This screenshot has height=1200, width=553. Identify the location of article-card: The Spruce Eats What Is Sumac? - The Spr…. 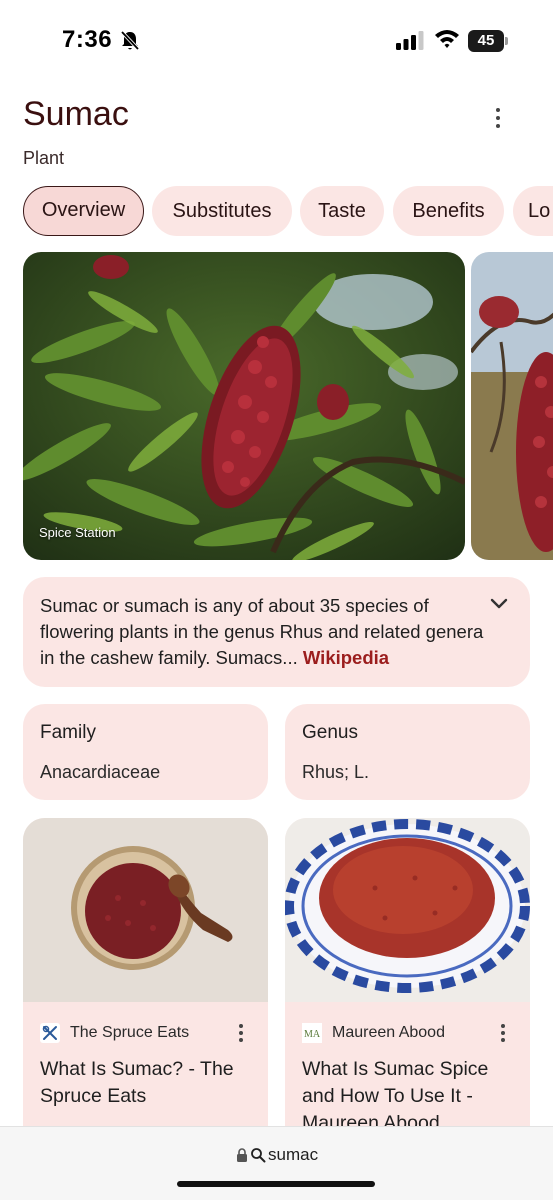
(145, 978).